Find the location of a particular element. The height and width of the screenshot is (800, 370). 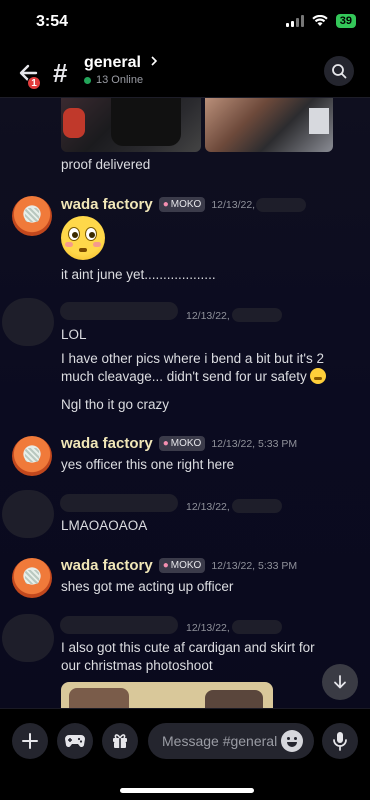

message-text: shes got me acting up officer is located at coordinates (147, 586).